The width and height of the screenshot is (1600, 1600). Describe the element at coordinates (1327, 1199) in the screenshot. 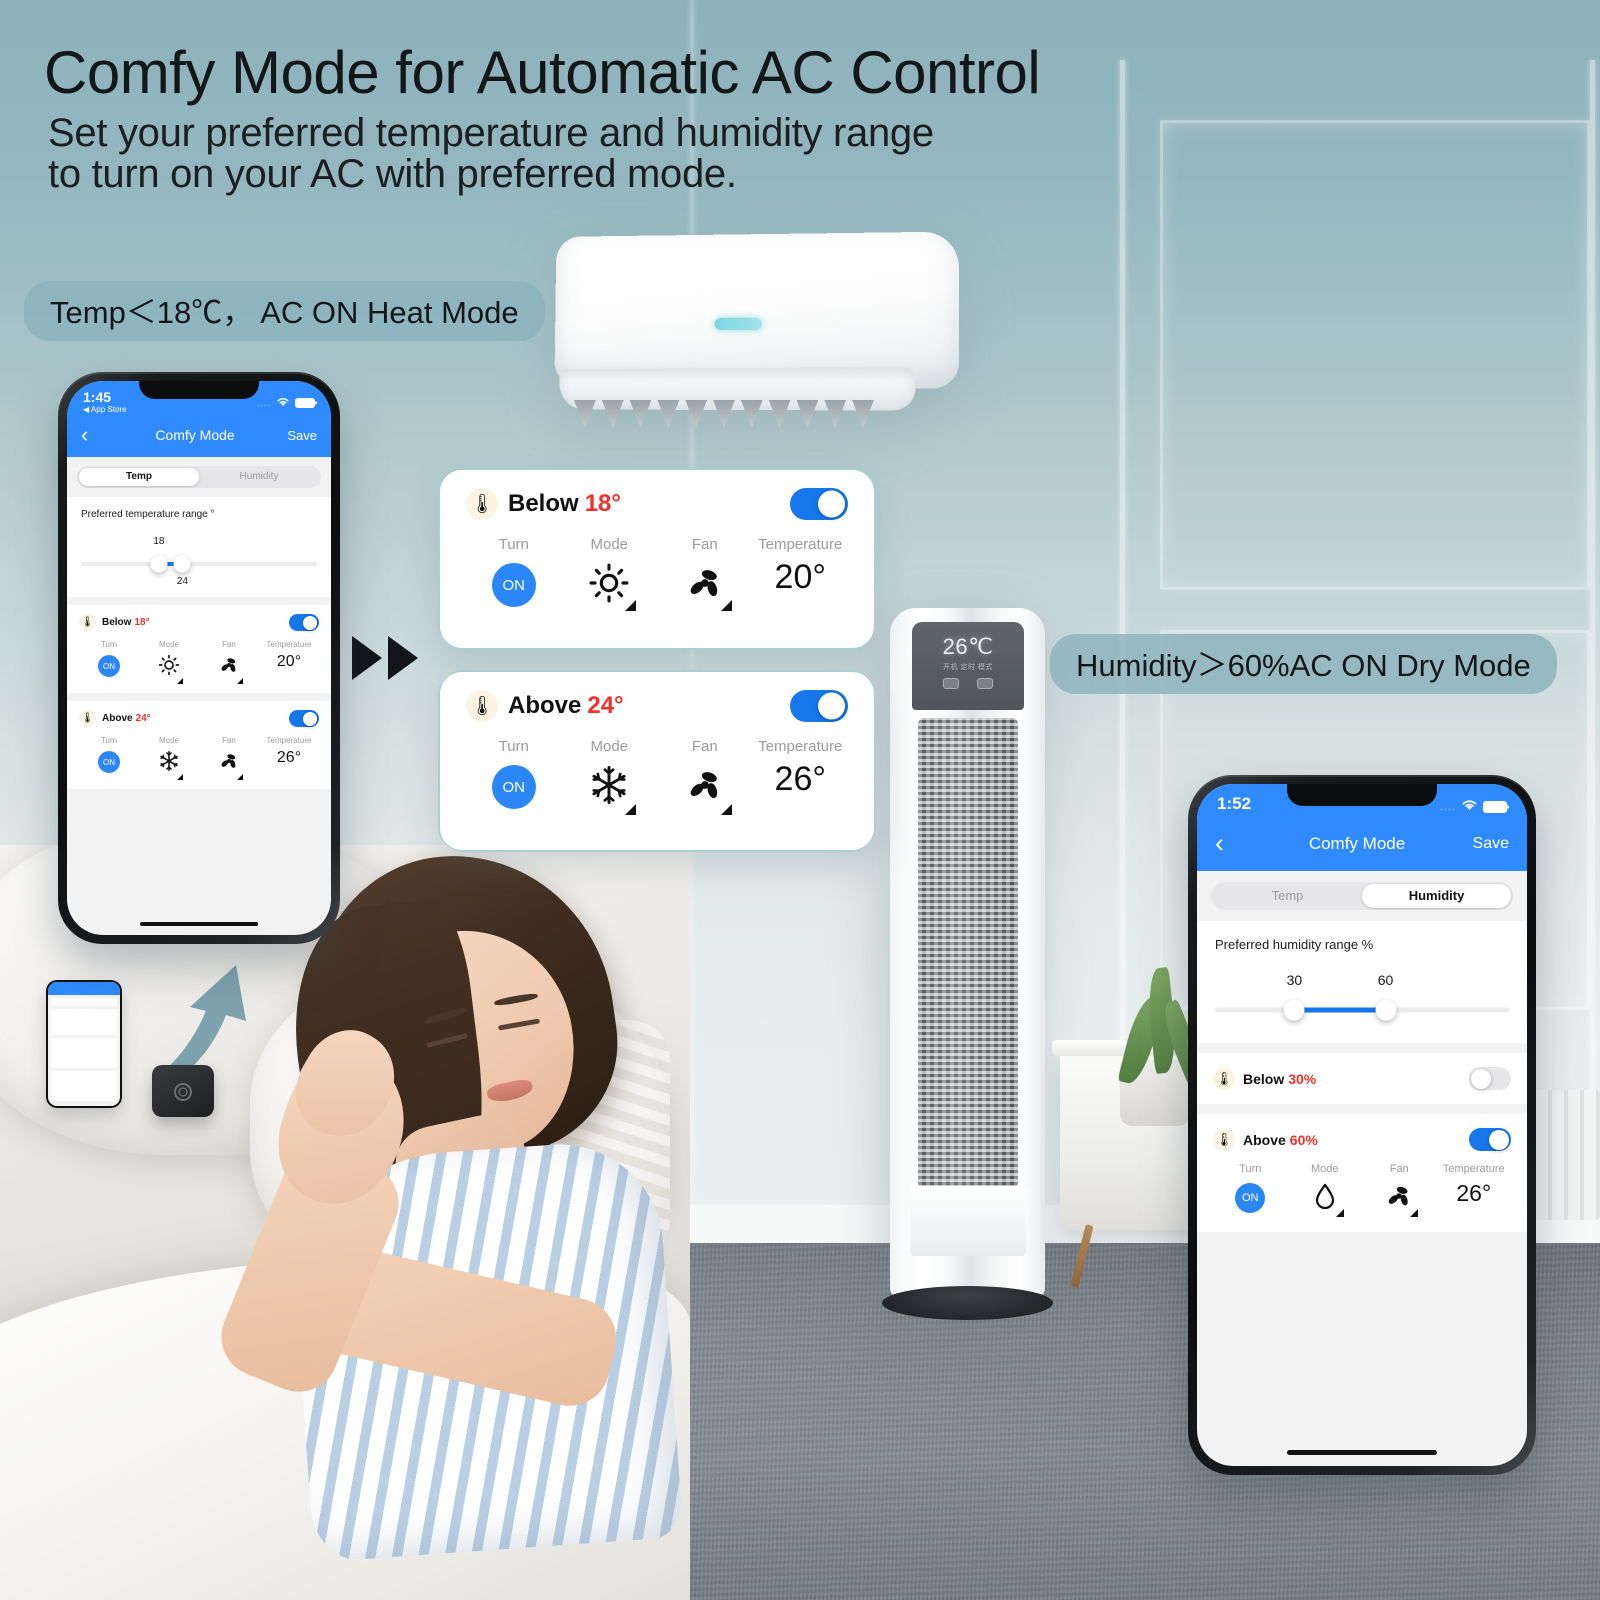

I see `droplet-icon` at that location.